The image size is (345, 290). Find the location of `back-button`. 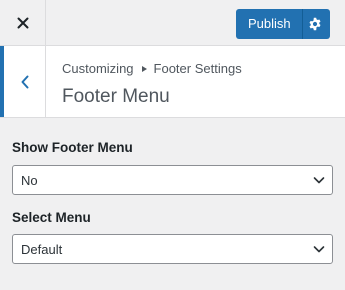

back-button is located at coordinates (23, 81).